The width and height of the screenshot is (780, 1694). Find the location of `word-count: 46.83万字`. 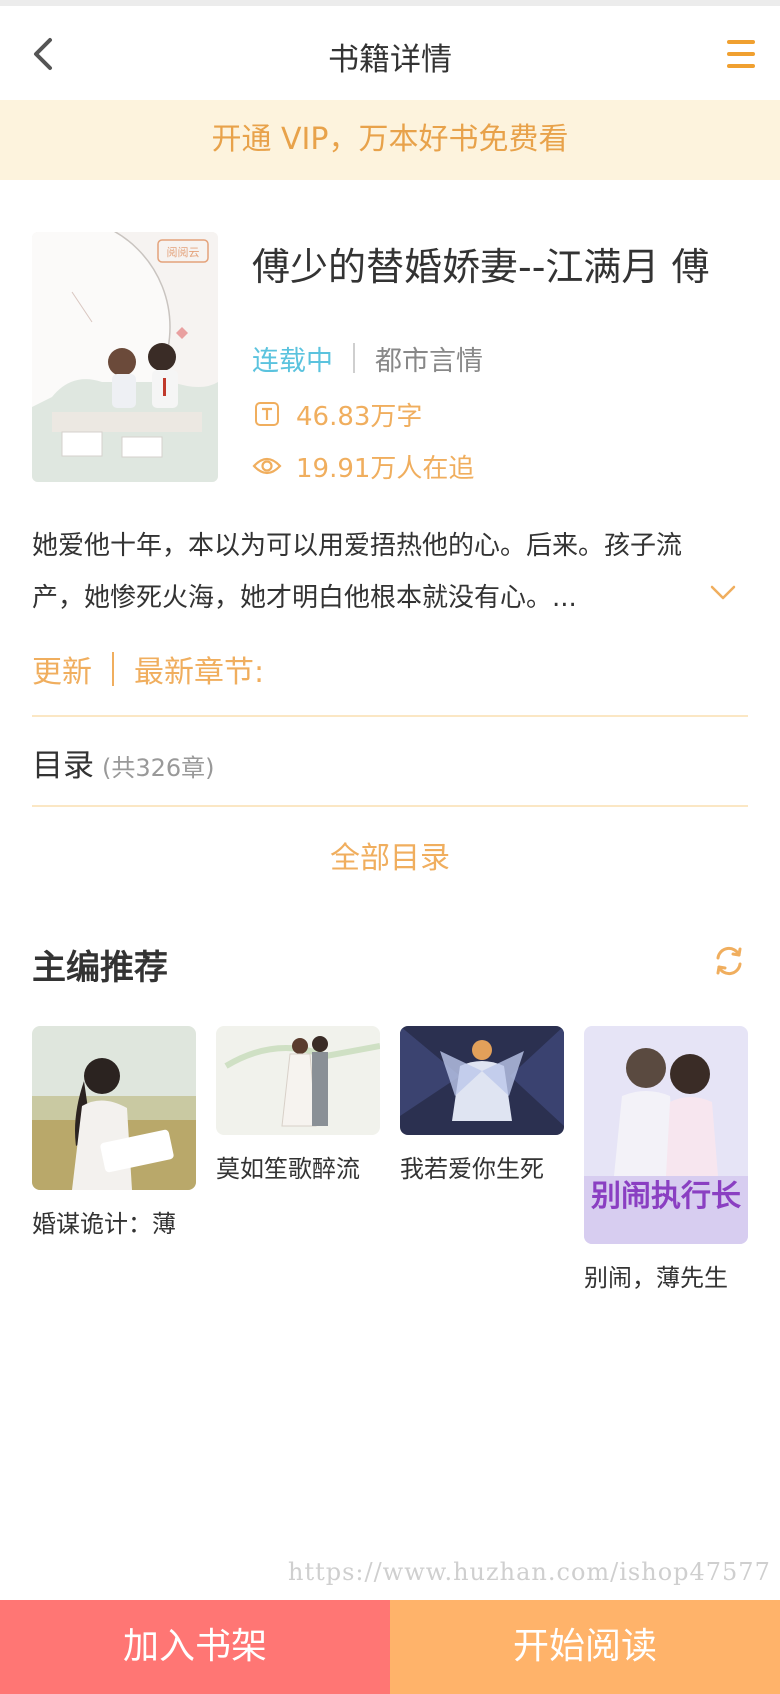

word-count: 46.83万字 is located at coordinates (359, 416).